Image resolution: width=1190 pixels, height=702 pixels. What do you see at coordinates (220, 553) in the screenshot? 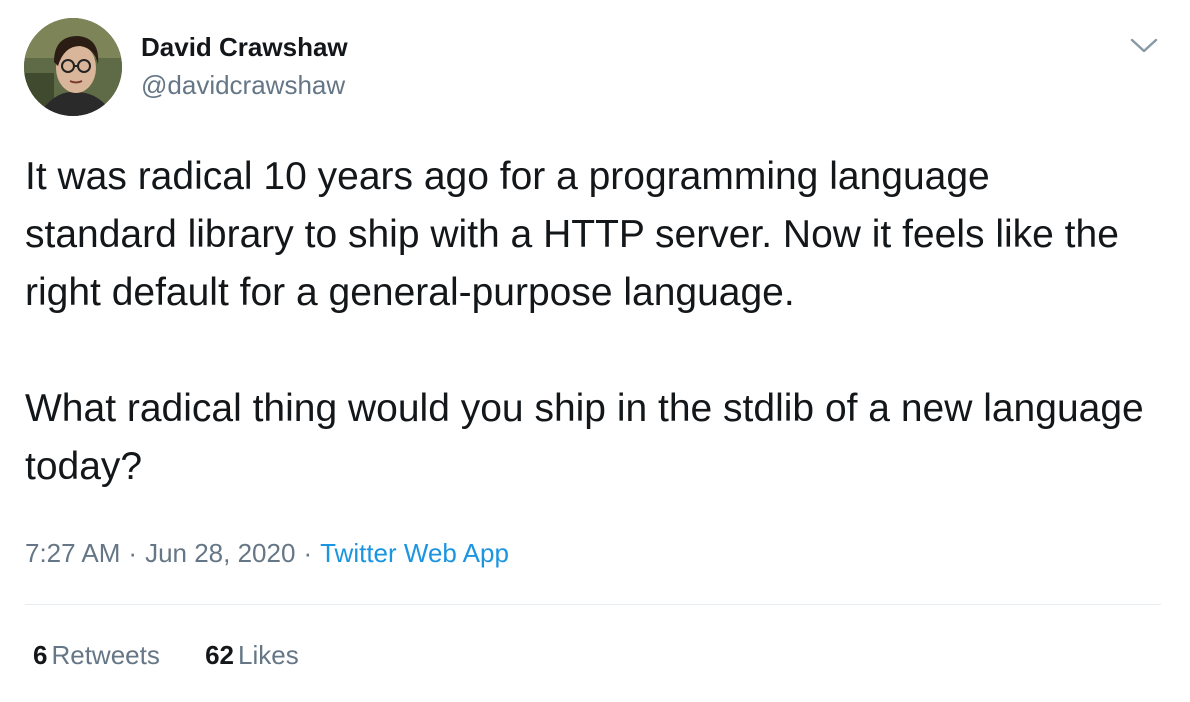
I see `tweet-date: Jun 28, 2020` at bounding box center [220, 553].